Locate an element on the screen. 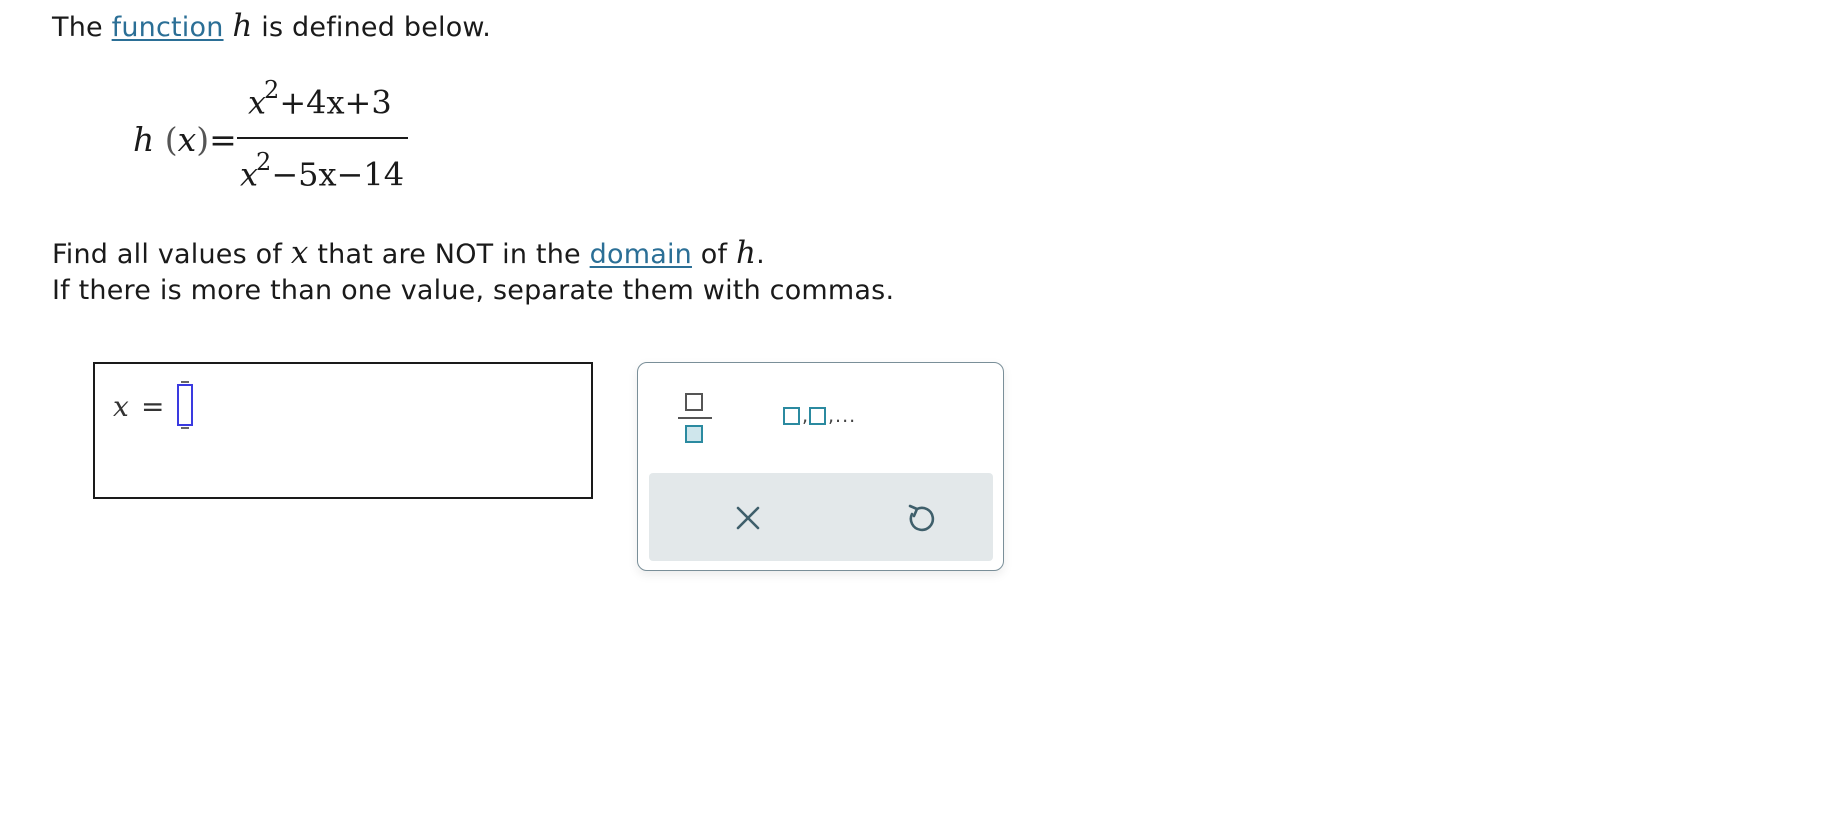 The width and height of the screenshot is (1837, 825). formula-lhs: h (x)= is located at coordinates (185, 139).